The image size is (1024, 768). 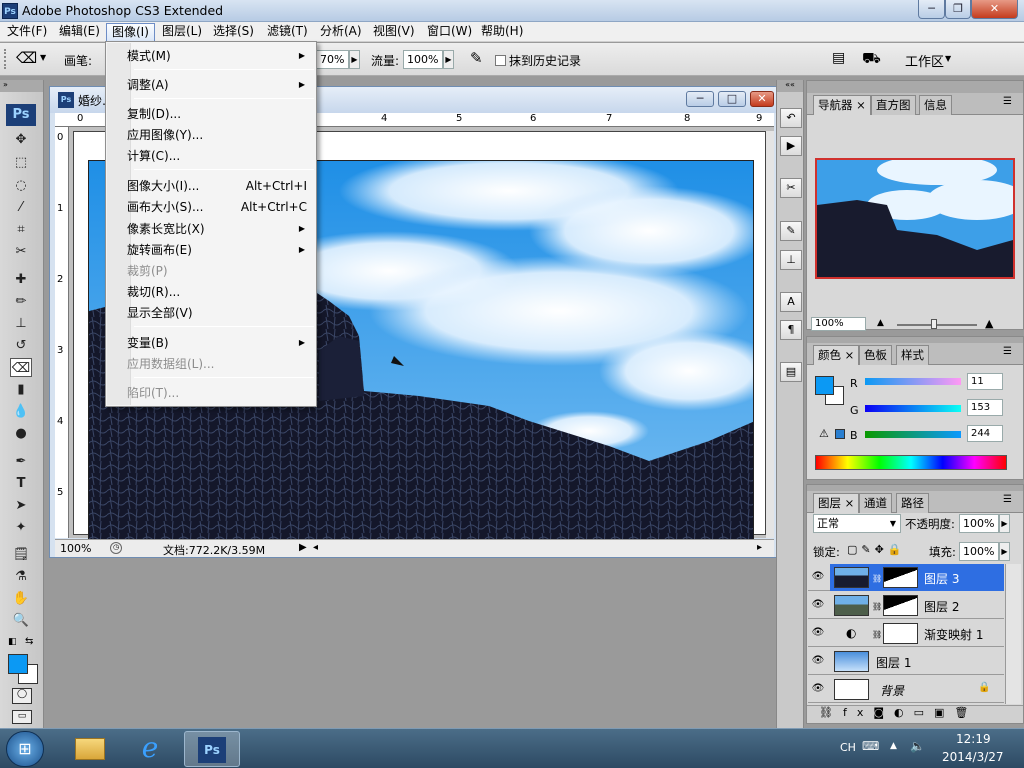 What do you see at coordinates (759, 547) in the screenshot?
I see `scroll-right-icon: ▸` at bounding box center [759, 547].